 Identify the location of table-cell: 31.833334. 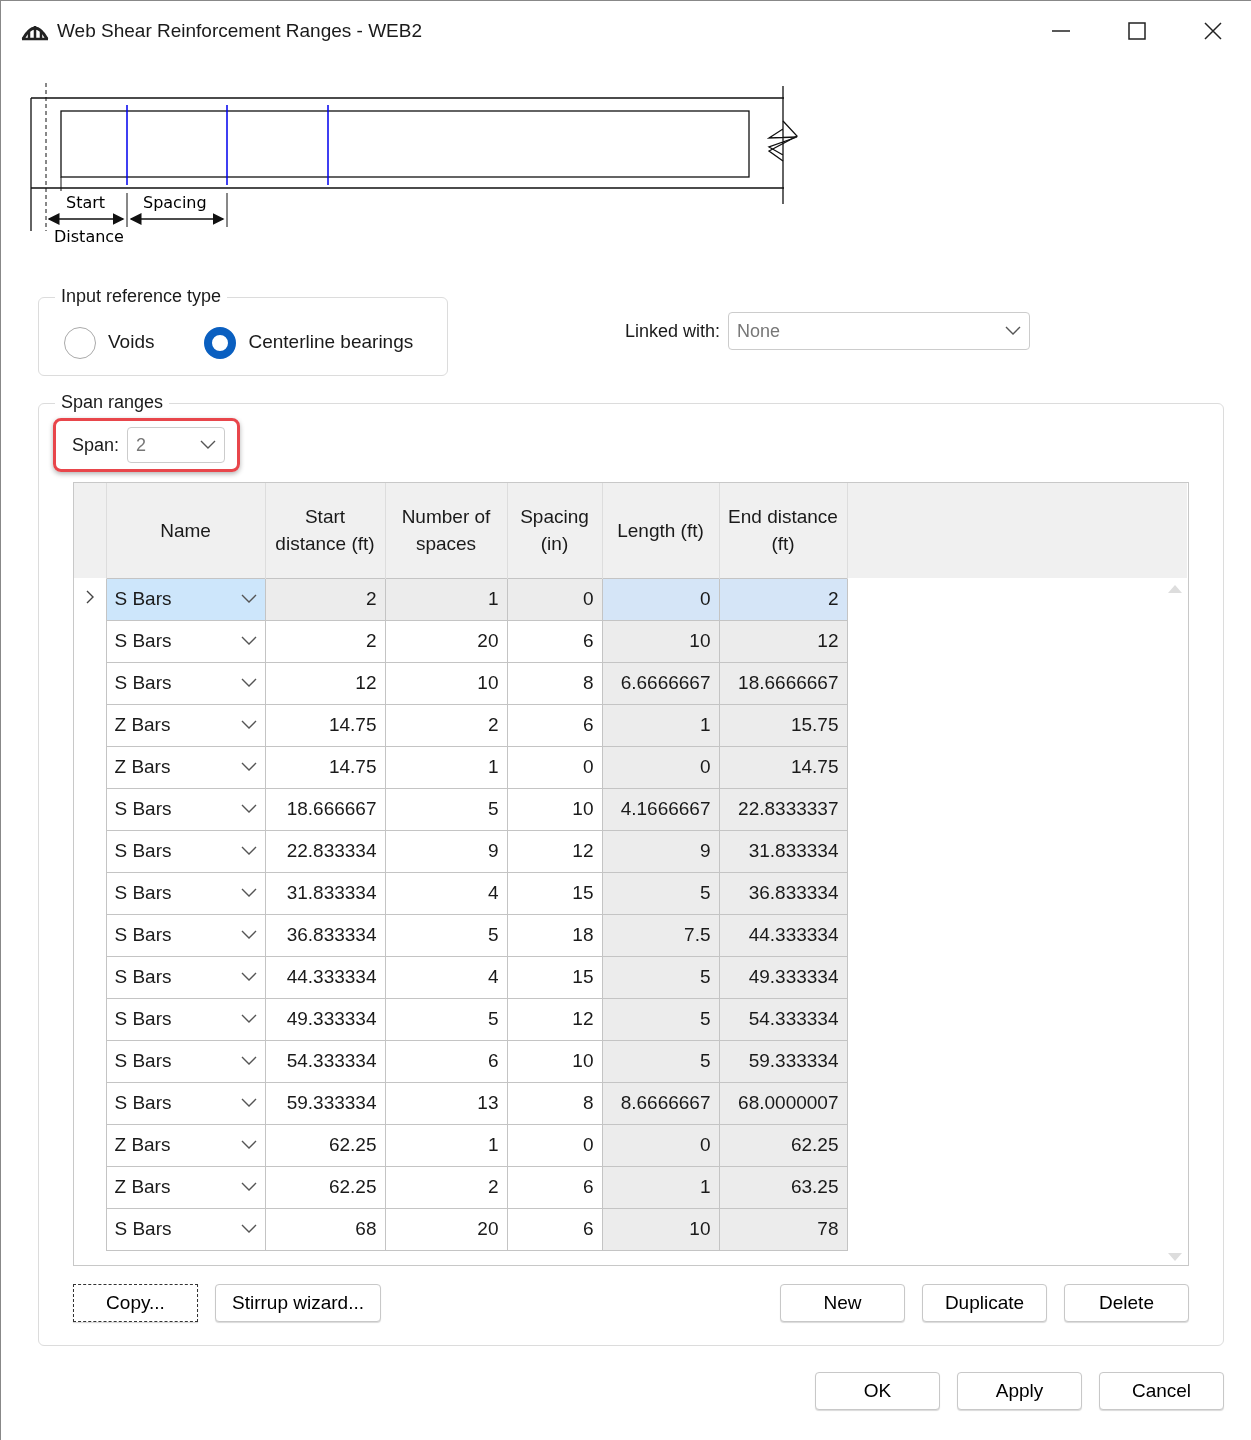
(325, 893).